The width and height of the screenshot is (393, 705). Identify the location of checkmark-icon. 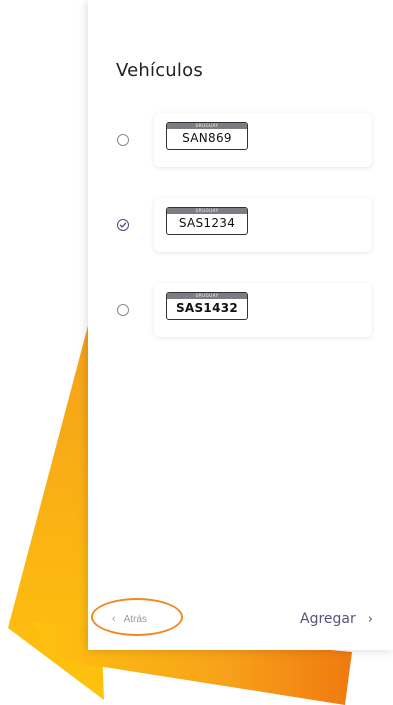
(123, 225).